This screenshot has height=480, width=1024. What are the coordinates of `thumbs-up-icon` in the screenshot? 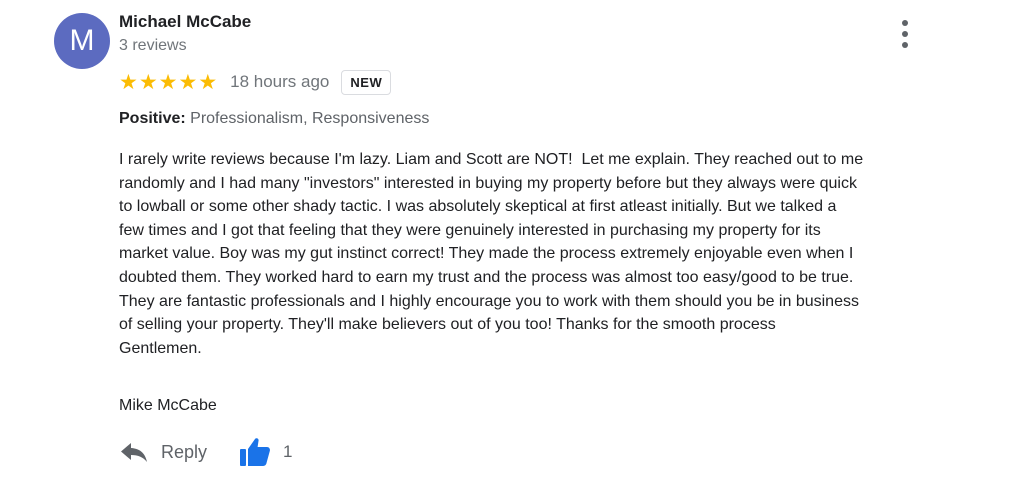 It's located at (255, 452).